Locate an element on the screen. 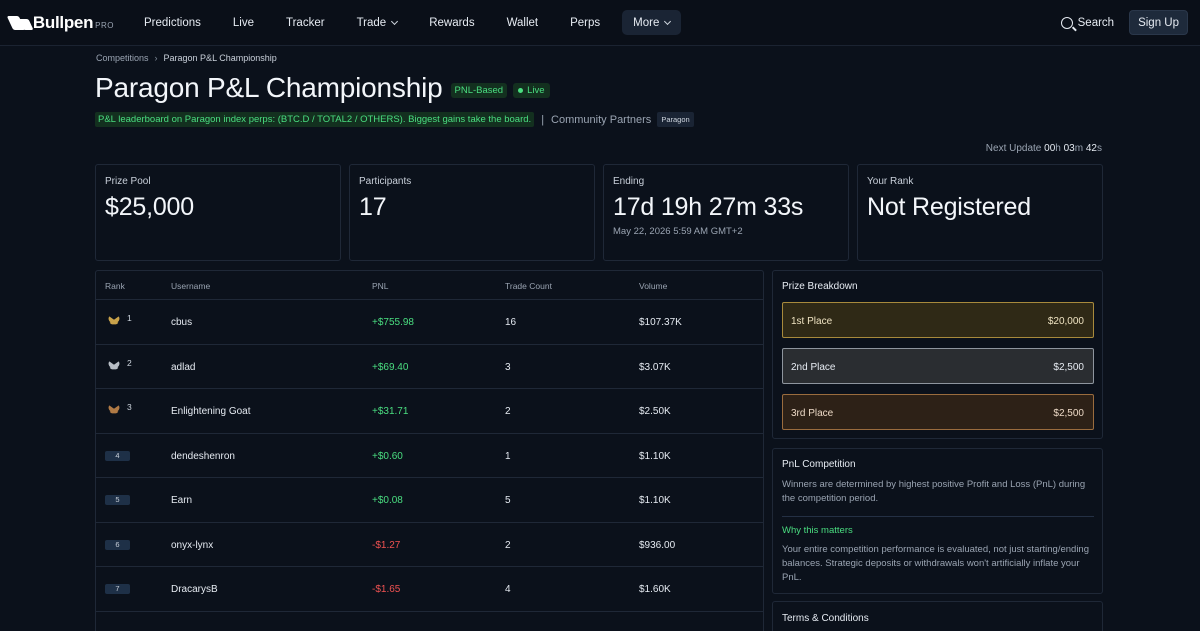 The height and width of the screenshot is (631, 1200). pnl-value: -$1.27 is located at coordinates (386, 545).